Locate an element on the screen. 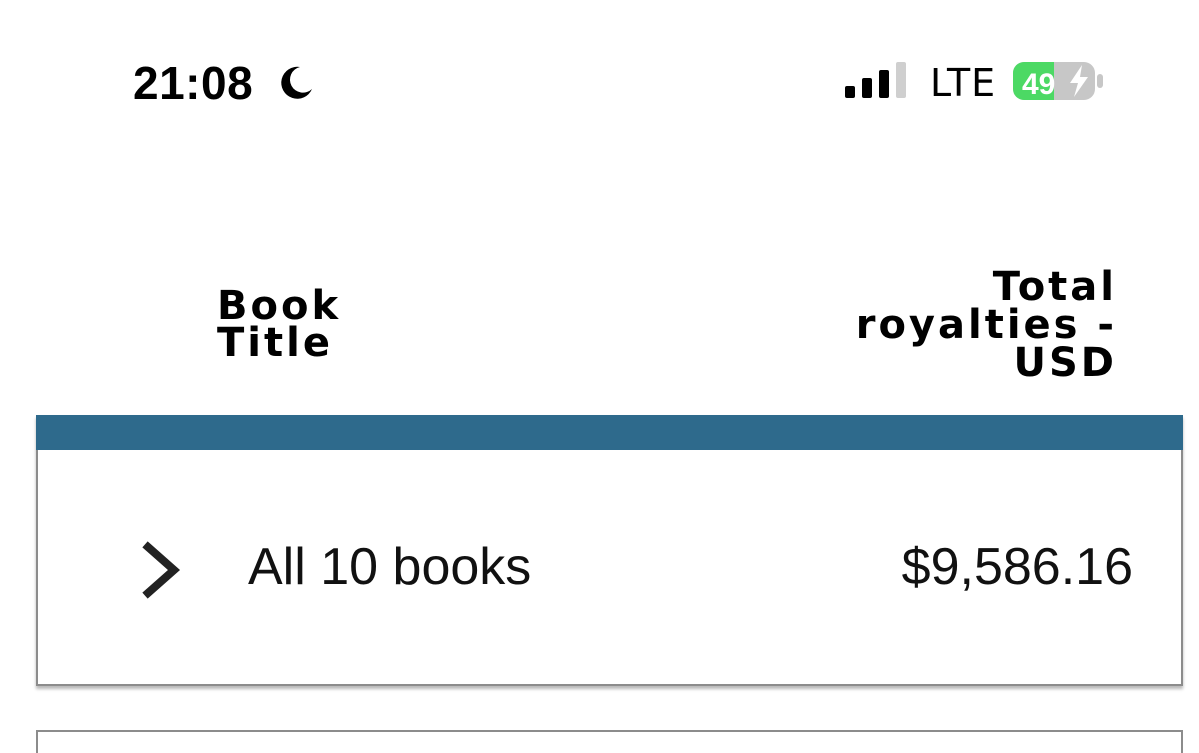 This screenshot has height=753, width=1199. card-accent-bar is located at coordinates (609, 432).